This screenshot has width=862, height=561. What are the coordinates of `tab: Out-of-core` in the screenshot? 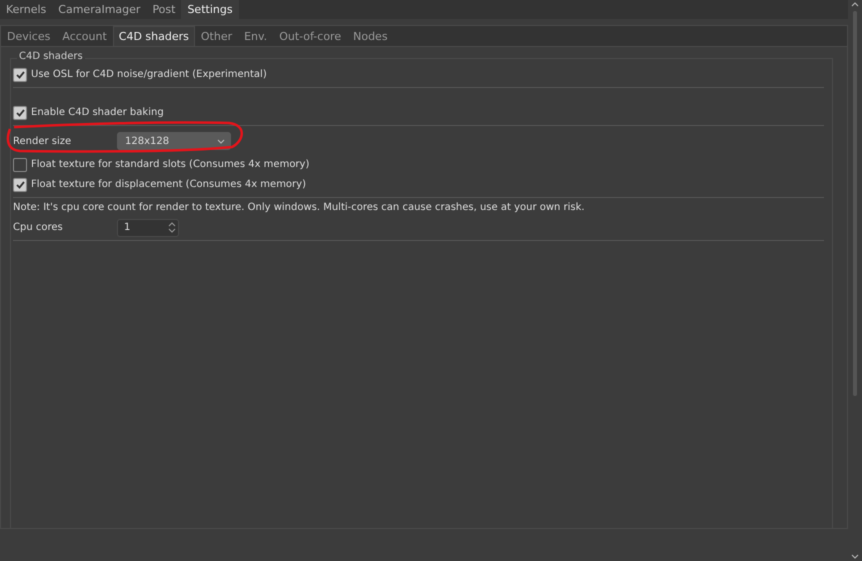 It's located at (310, 36).